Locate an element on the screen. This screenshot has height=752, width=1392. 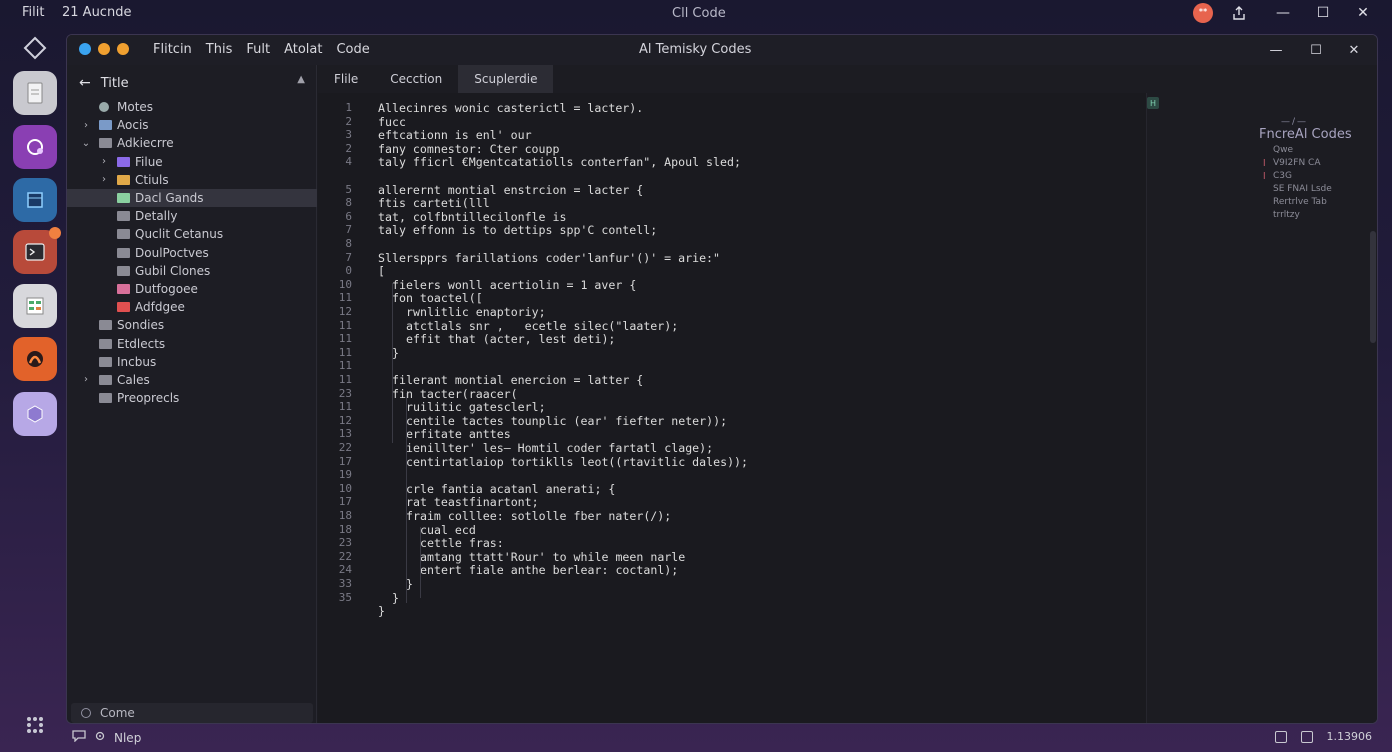
purple-app-icon is located at coordinates (35, 147).